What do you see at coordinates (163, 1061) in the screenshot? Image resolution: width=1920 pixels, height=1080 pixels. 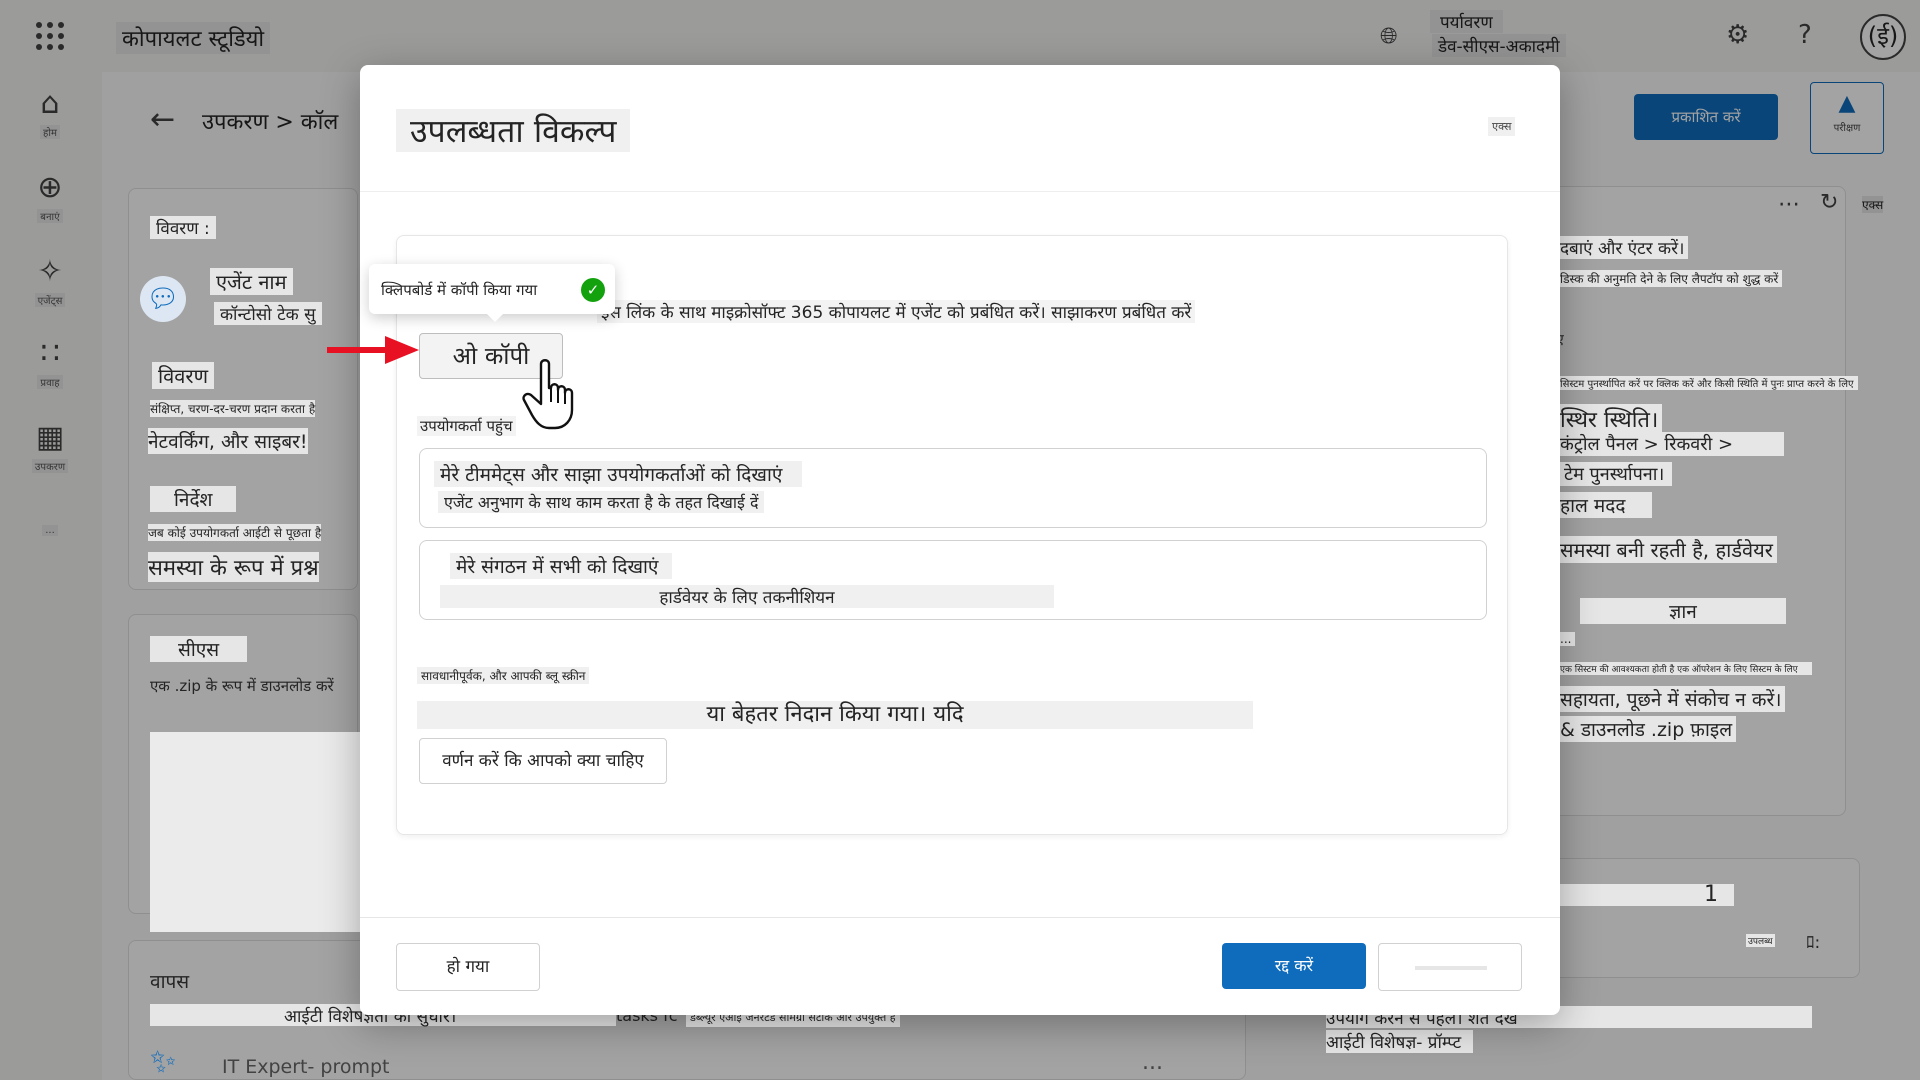 I see `sparkle-icon: ✨︎` at bounding box center [163, 1061].